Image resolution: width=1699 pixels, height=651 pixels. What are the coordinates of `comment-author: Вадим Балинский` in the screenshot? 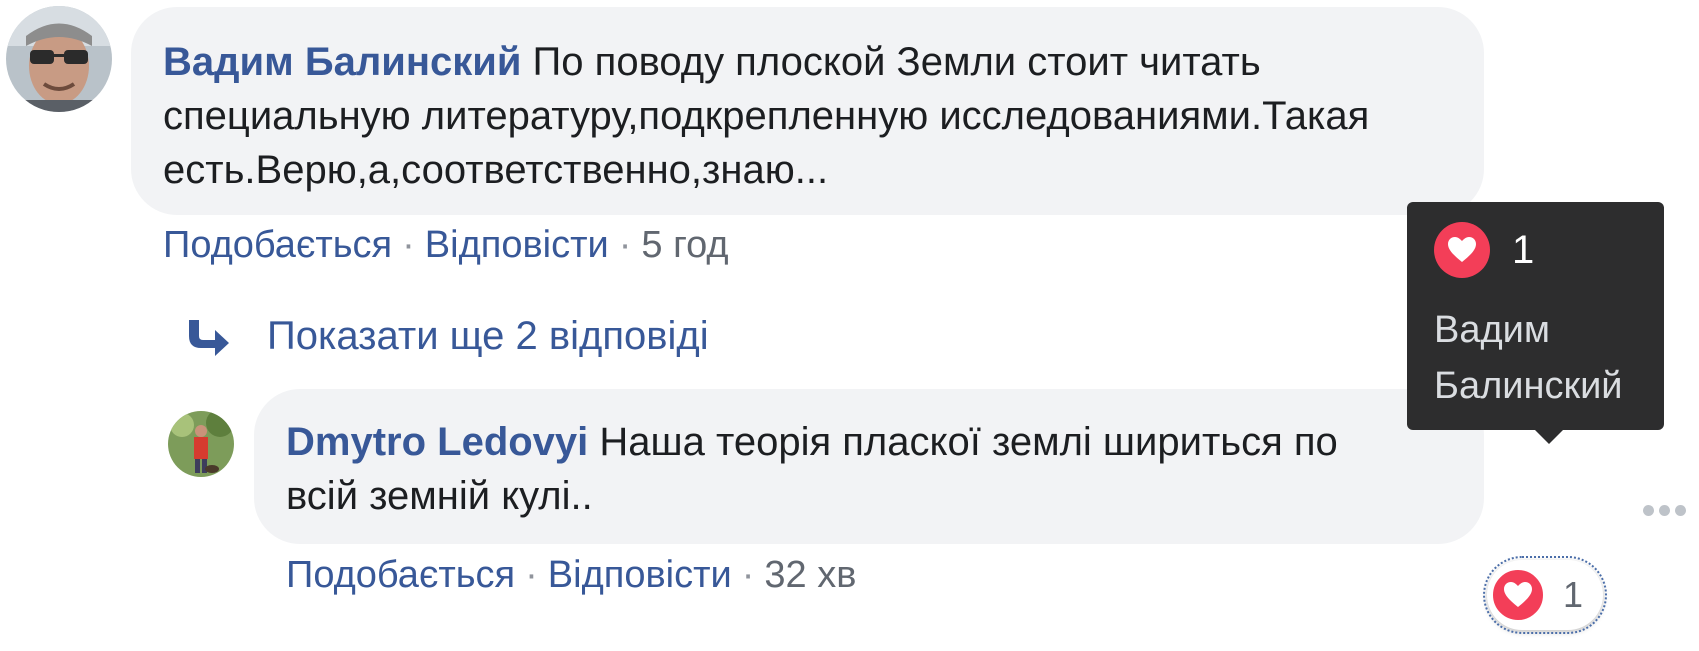 It's located at (342, 62).